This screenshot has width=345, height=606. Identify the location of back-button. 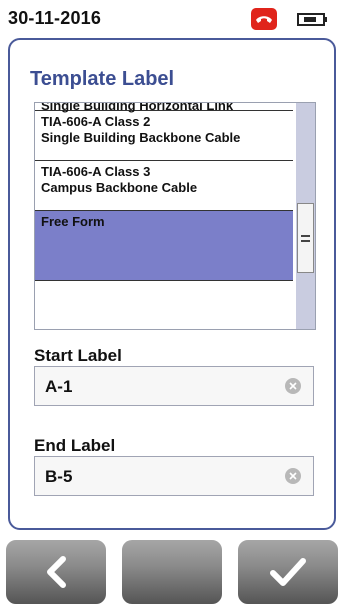
(56, 572).